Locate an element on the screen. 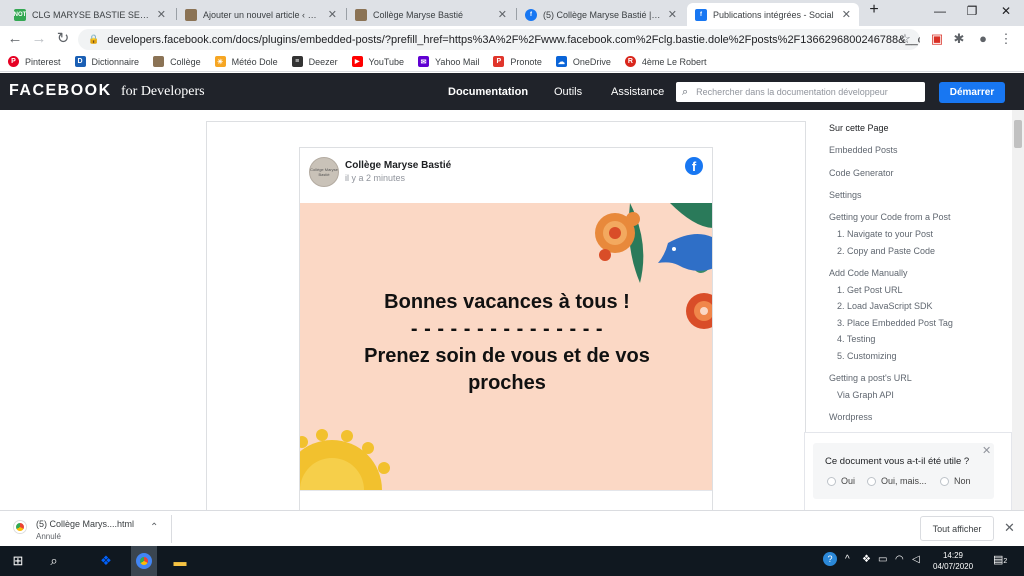  robert-icon: R is located at coordinates (630, 61).